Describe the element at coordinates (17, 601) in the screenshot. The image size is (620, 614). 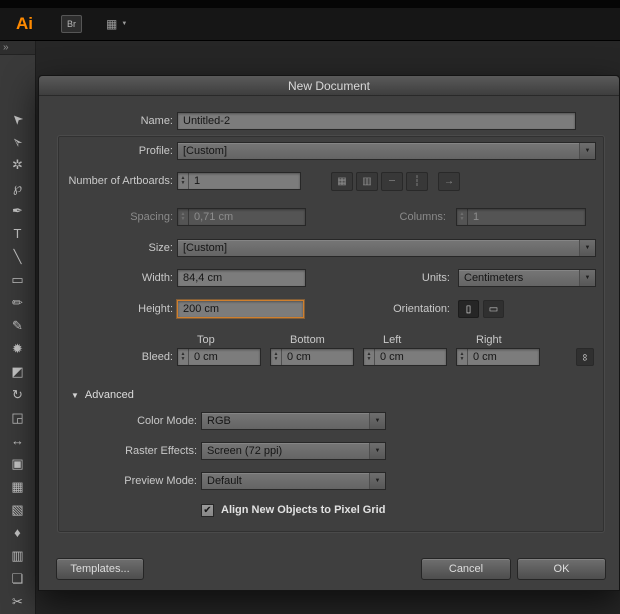
I see `slice-tool: ✂` at that location.